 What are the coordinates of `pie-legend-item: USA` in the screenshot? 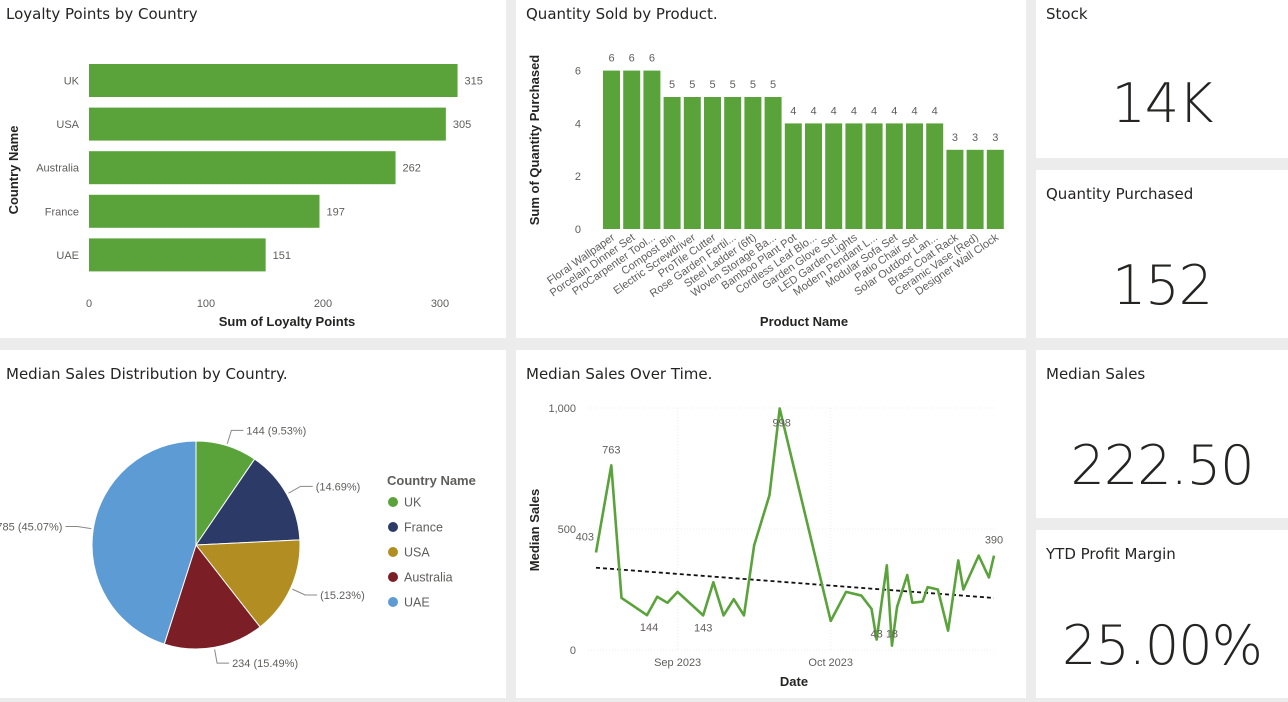 It's located at (417, 553).